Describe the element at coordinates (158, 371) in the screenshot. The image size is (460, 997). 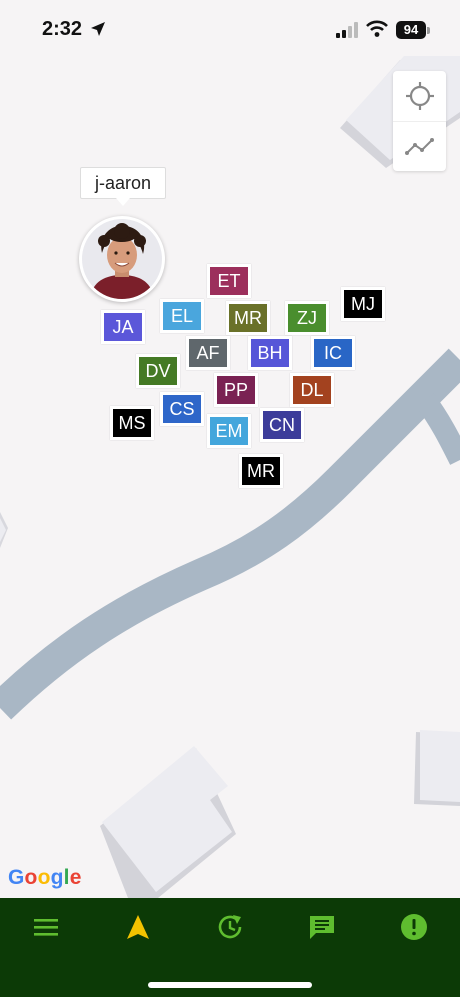
I see `map-marker-dv: DV` at that location.